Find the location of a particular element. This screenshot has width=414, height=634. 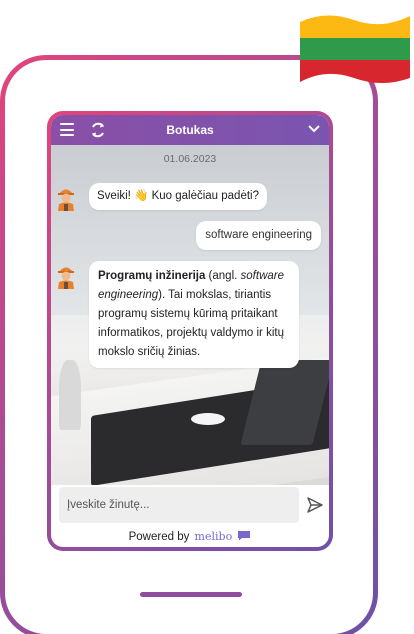

chat-title: Botukas is located at coordinates (190, 130).